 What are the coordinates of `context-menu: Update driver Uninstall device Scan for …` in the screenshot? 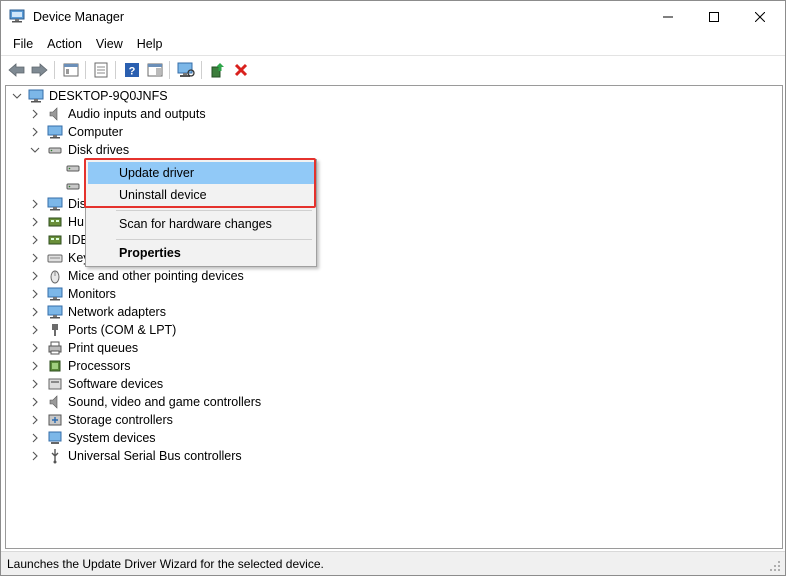 It's located at (201, 213).